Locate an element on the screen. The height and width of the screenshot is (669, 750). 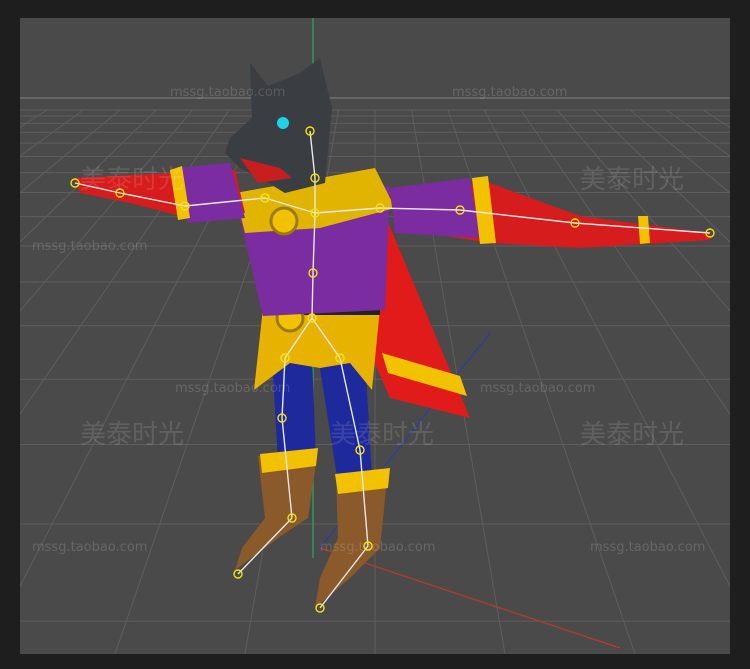
watermark-url-1: mssg.taobao.com is located at coordinates (227, 92).